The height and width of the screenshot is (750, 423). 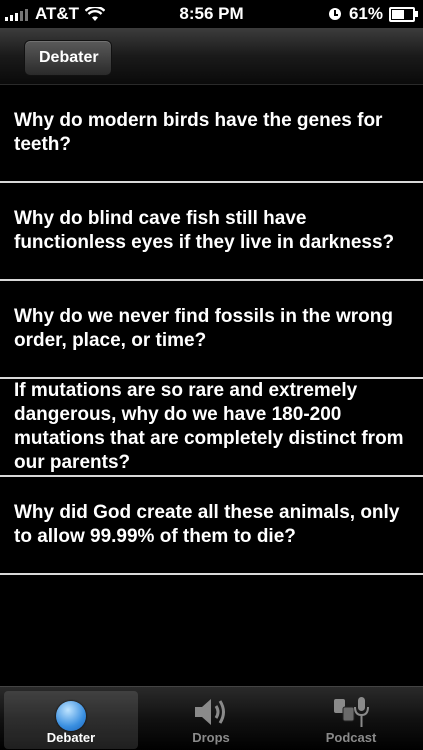 I want to click on battery-level, so click(x=398, y=14).